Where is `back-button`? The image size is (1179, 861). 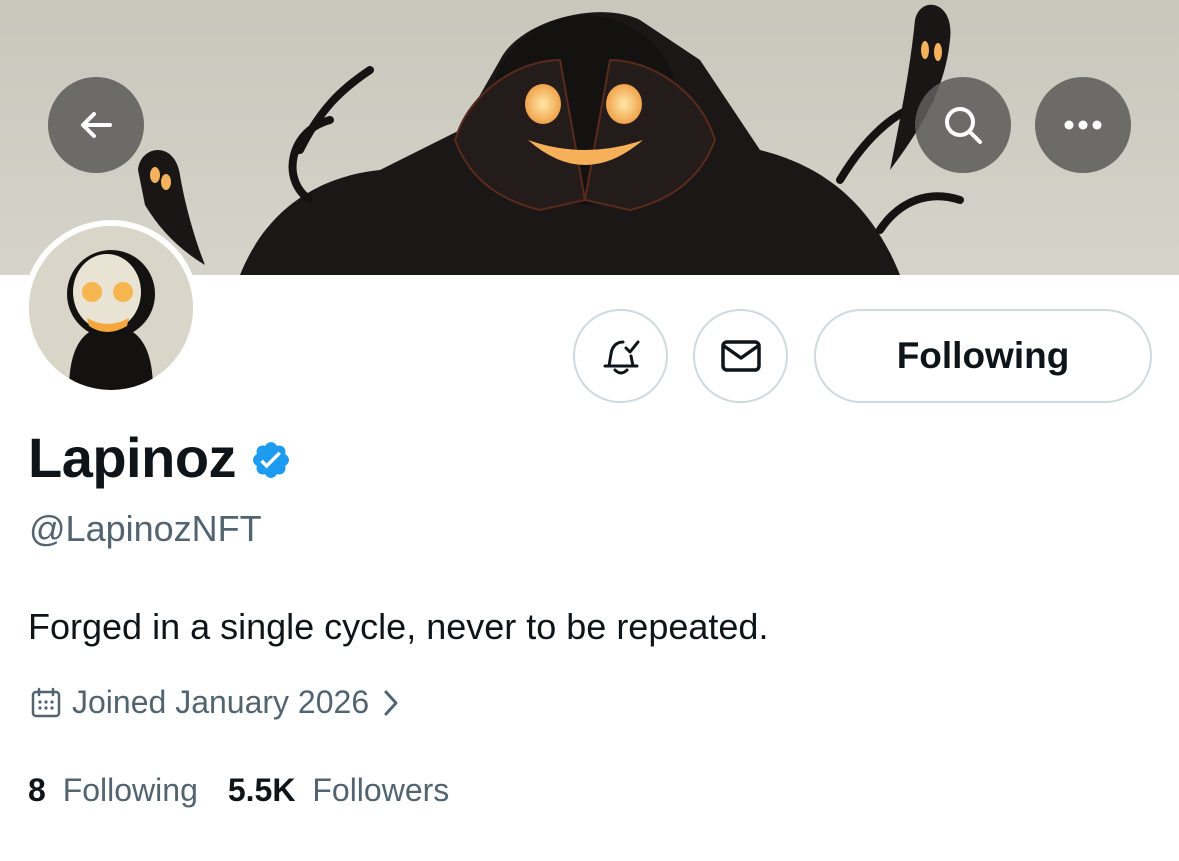 back-button is located at coordinates (96, 125).